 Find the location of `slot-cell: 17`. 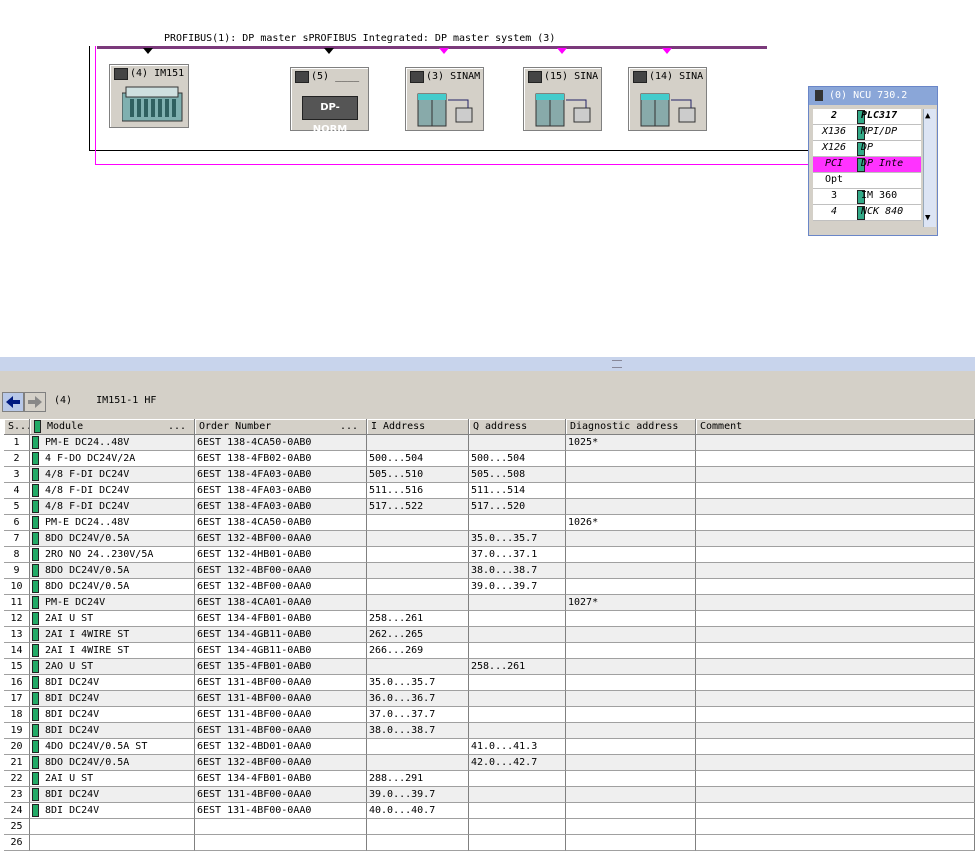

slot-cell: 17 is located at coordinates (17, 699).